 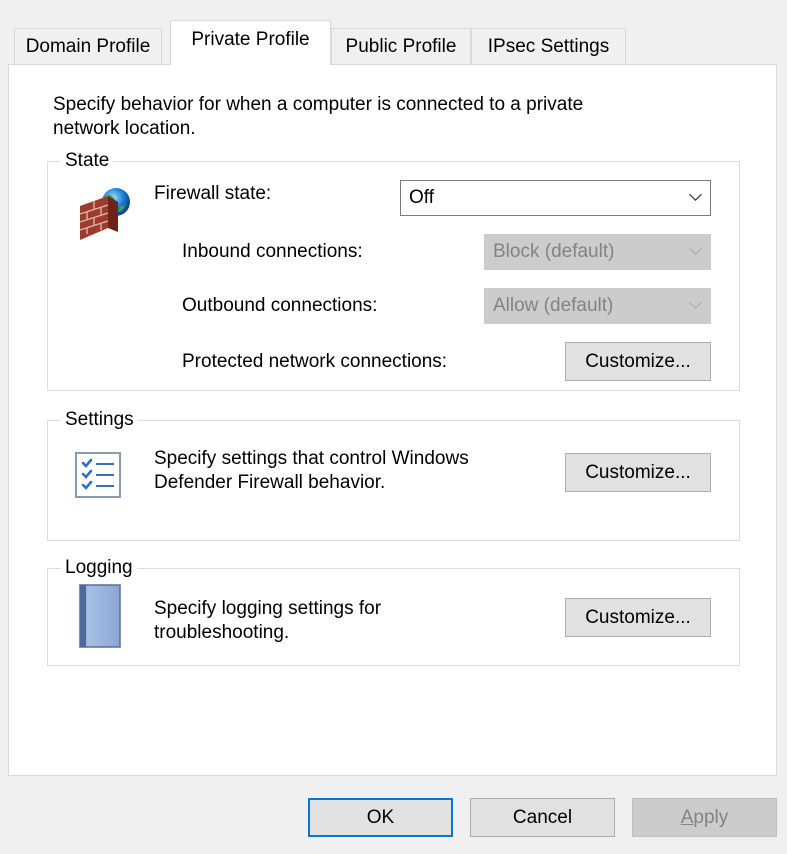 What do you see at coordinates (270, 482) in the screenshot?
I see `settings-description-line2: Defender Firewall behavior.` at bounding box center [270, 482].